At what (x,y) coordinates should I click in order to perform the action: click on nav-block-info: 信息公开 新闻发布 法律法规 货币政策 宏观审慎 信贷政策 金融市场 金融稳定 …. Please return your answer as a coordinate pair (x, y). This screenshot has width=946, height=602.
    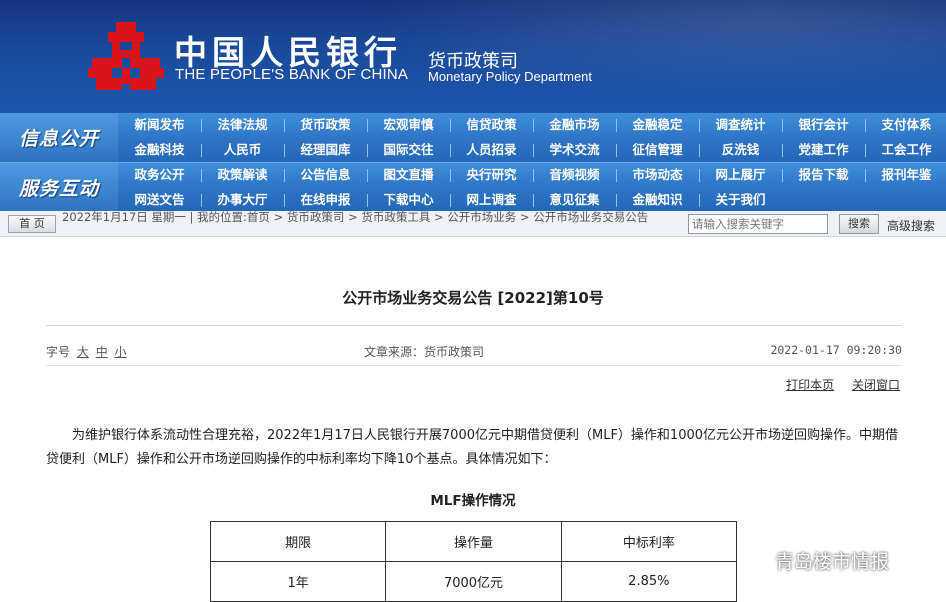
    Looking at the image, I should click on (473, 137).